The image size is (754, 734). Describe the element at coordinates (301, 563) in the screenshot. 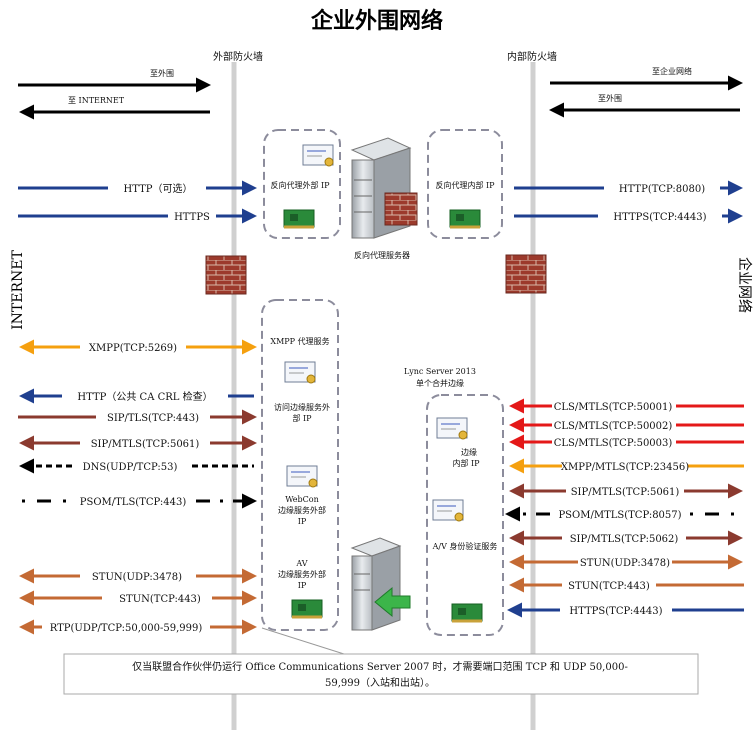

I see `av-edge-label-line1: AV` at that location.